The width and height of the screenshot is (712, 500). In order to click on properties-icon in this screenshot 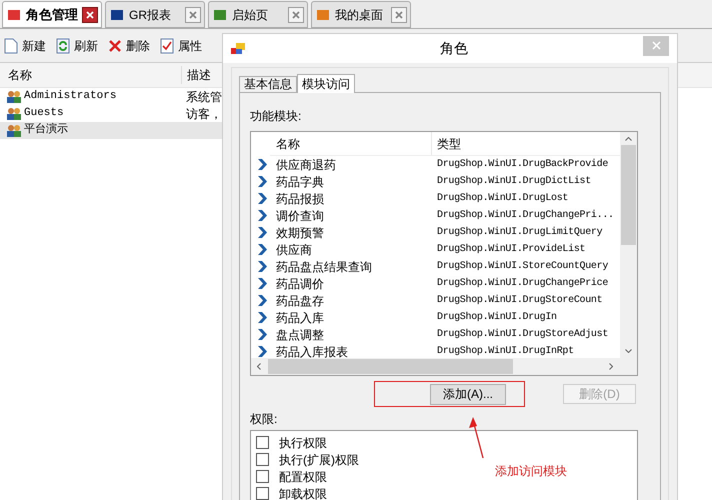, I will do `click(167, 46)`.